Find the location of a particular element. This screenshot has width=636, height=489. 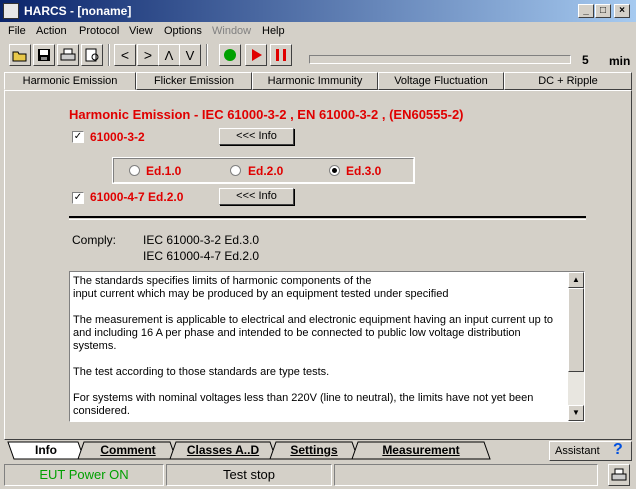

status-power: EUT Power ON is located at coordinates (84, 475).